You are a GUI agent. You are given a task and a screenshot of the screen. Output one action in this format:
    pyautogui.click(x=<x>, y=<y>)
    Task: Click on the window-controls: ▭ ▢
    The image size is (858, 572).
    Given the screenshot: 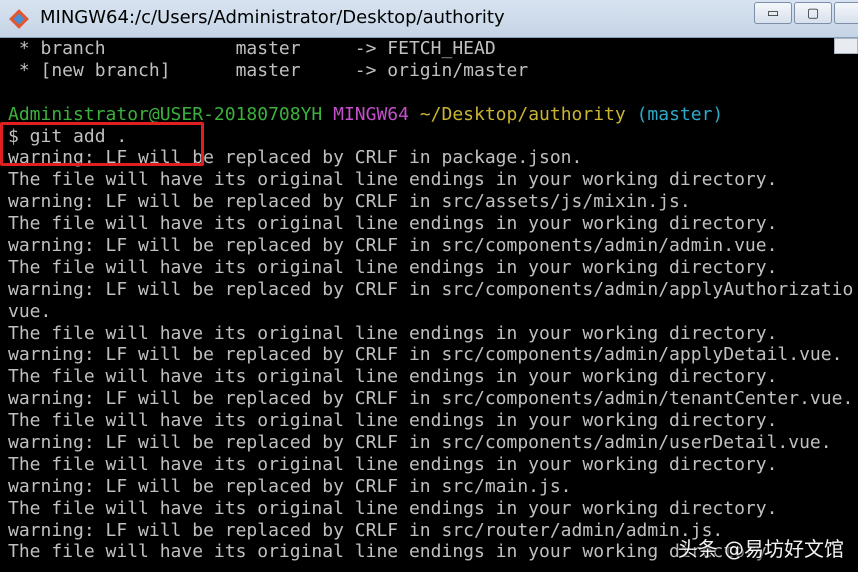 What is the action you would take?
    pyautogui.click(x=806, y=15)
    